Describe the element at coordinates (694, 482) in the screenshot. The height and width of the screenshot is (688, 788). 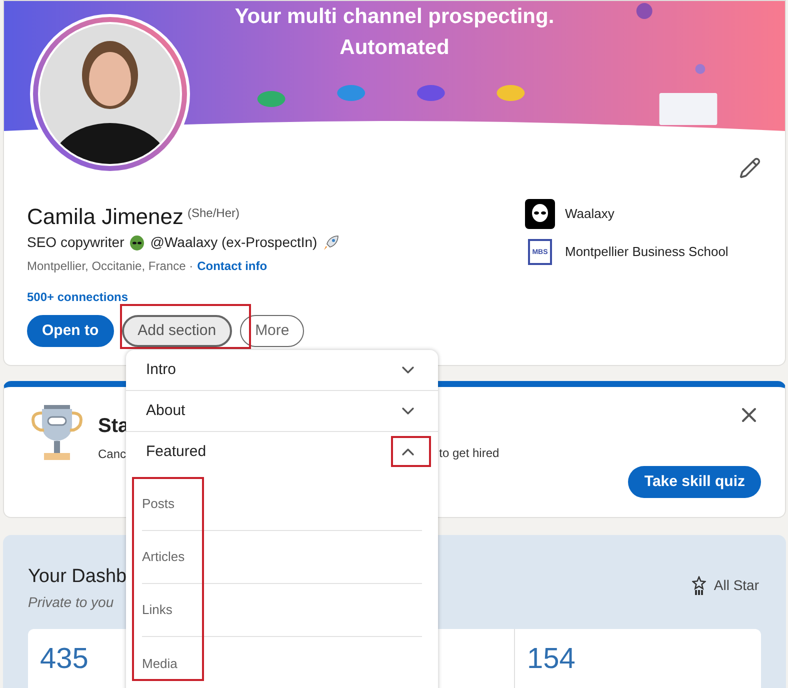
I see `take-skill-quiz-button: Take skill quiz` at that location.